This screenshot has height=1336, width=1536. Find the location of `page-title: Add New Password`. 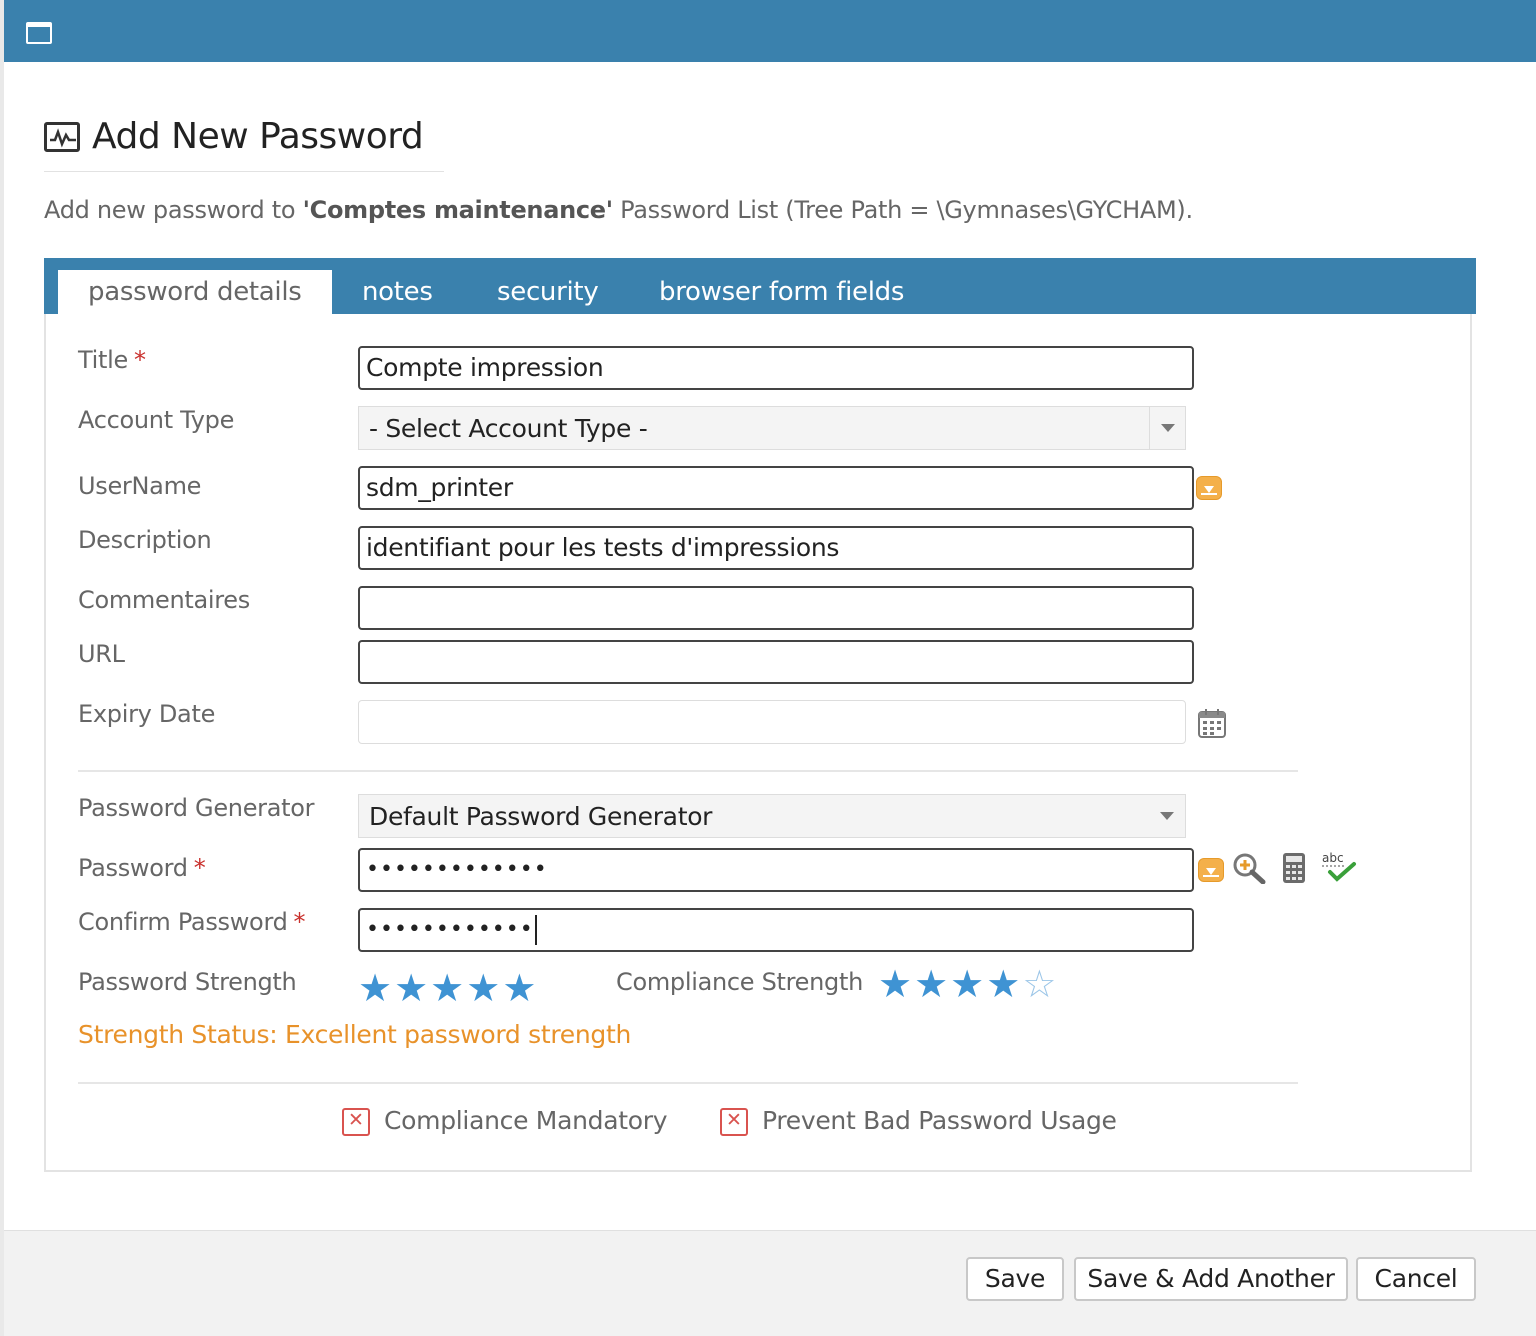

page-title: Add New Password is located at coordinates (258, 136).